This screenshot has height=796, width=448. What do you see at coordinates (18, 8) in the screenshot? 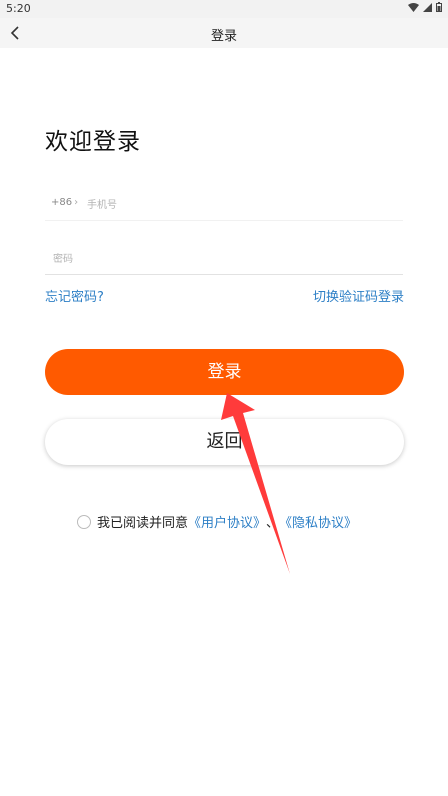
I see `status-time: 5:20` at bounding box center [18, 8].